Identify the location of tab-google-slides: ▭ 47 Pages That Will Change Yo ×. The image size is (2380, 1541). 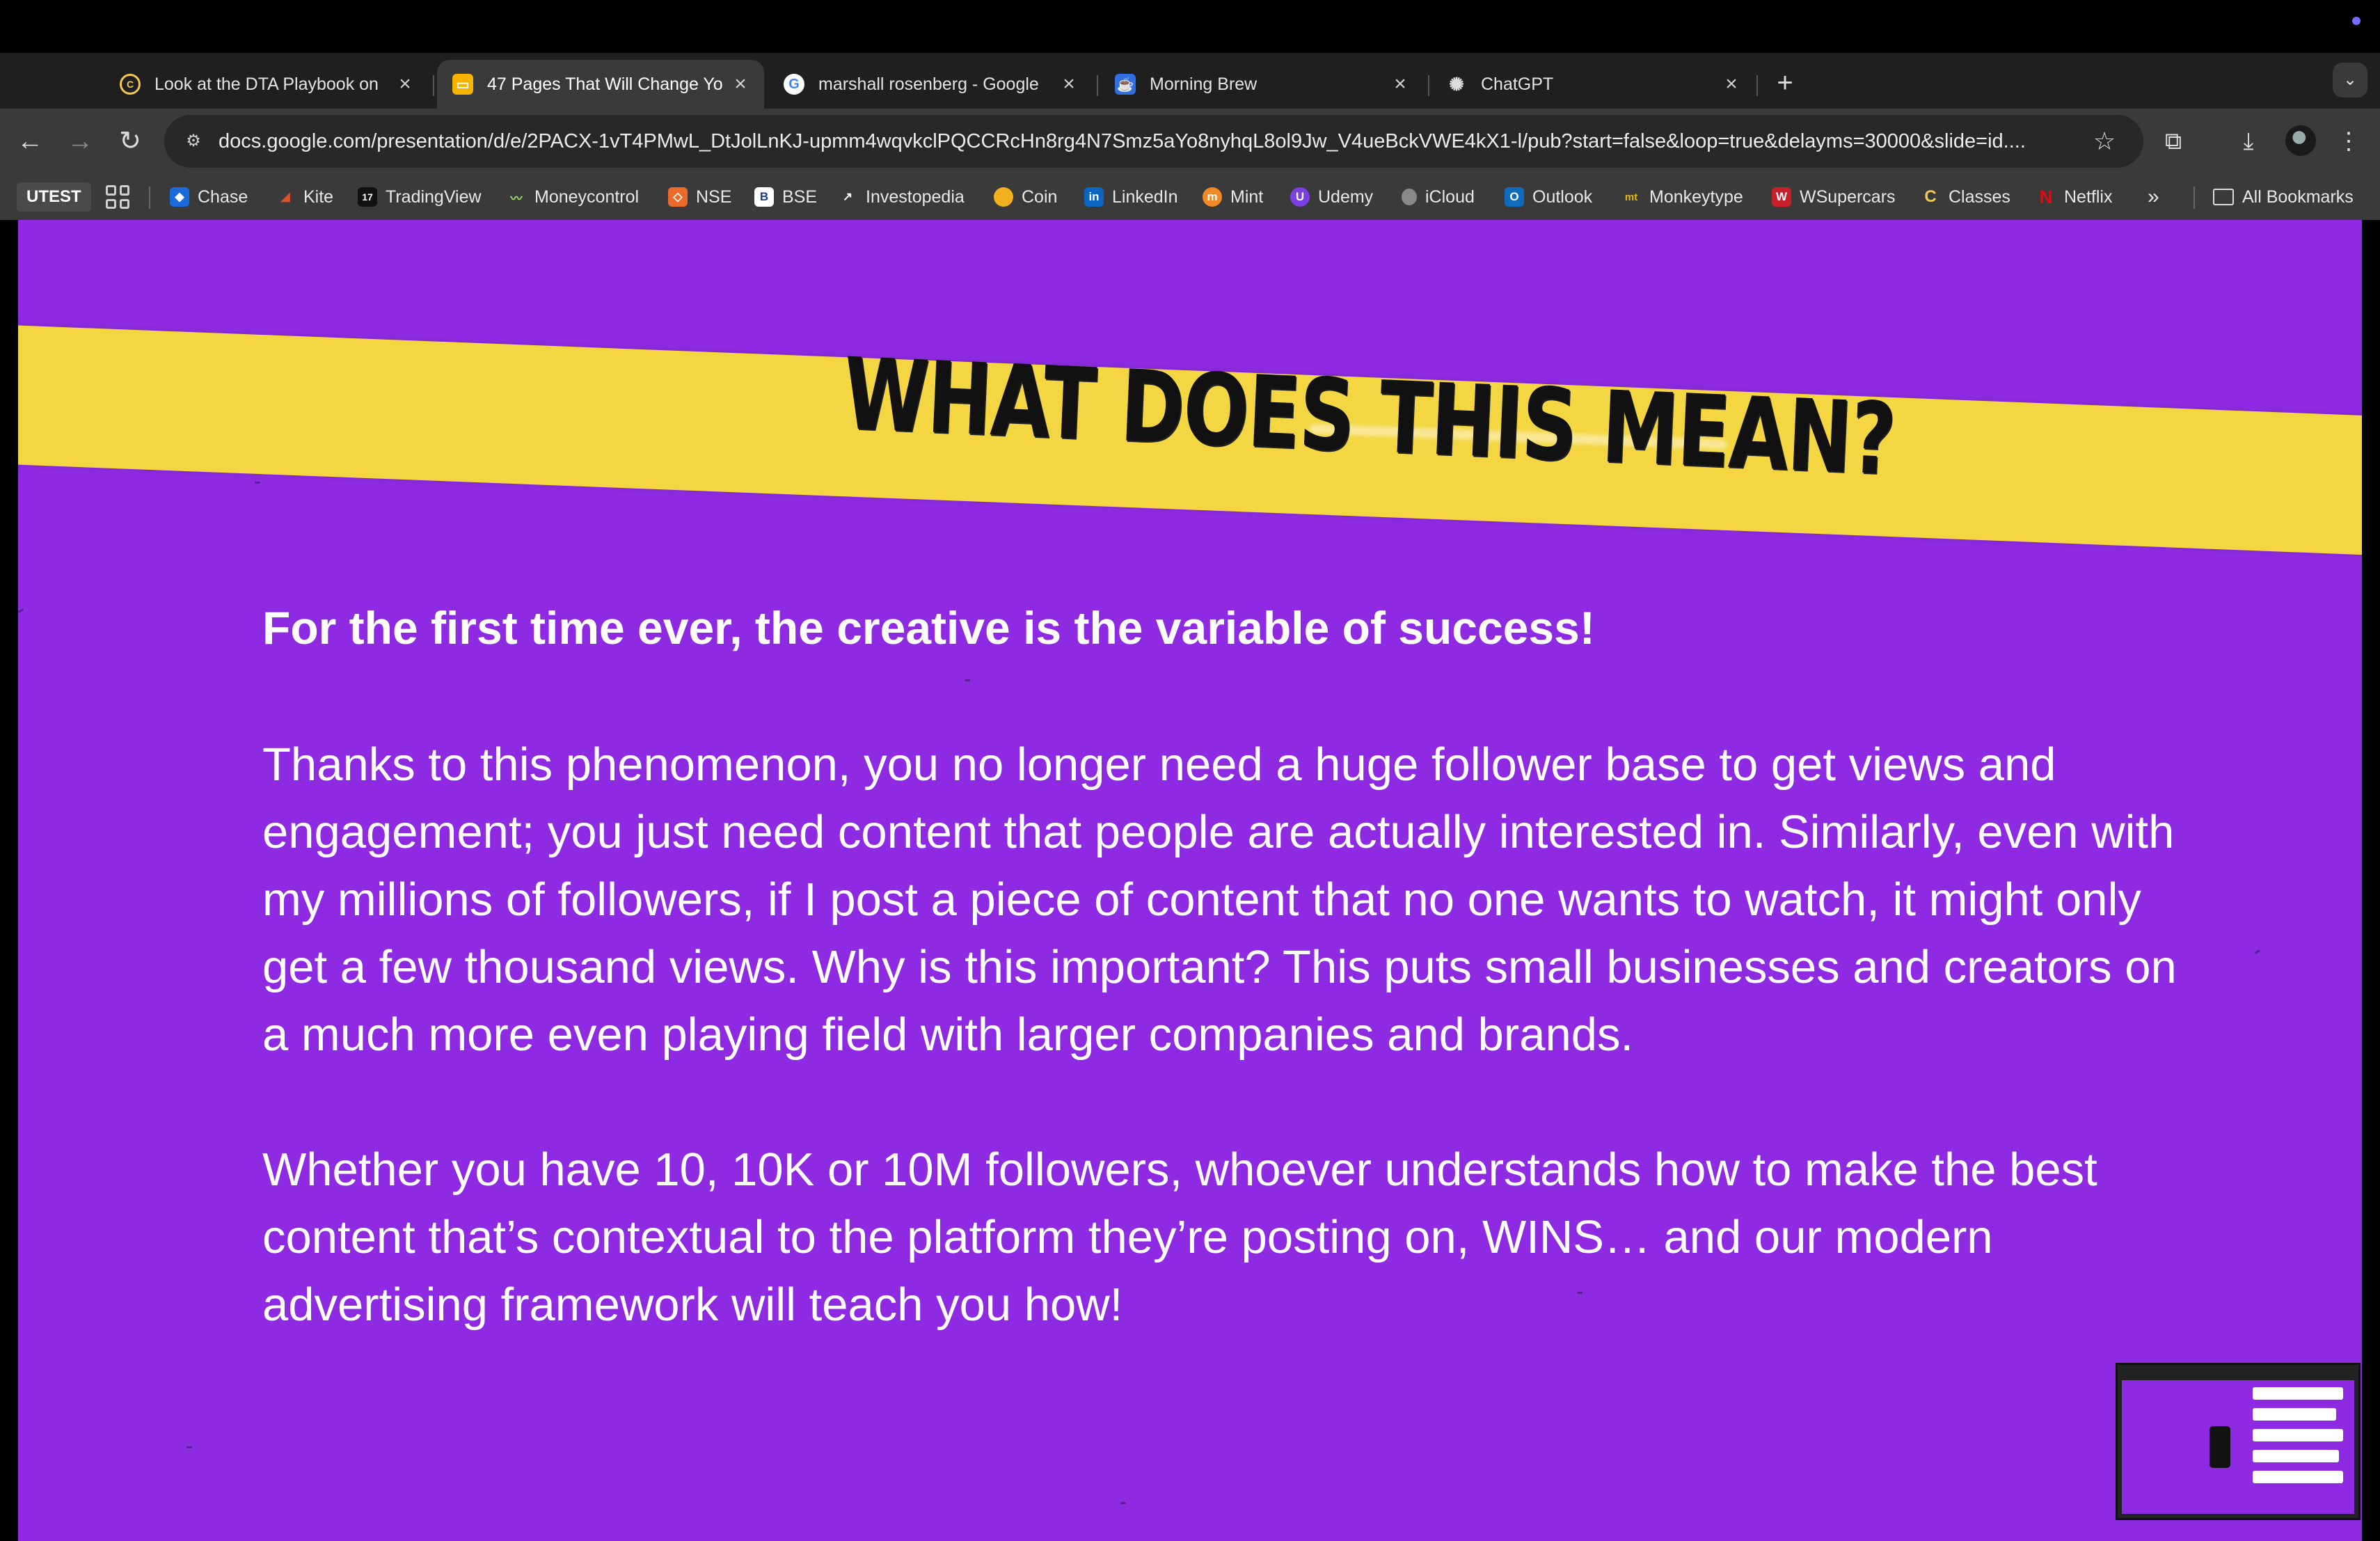
(600, 84).